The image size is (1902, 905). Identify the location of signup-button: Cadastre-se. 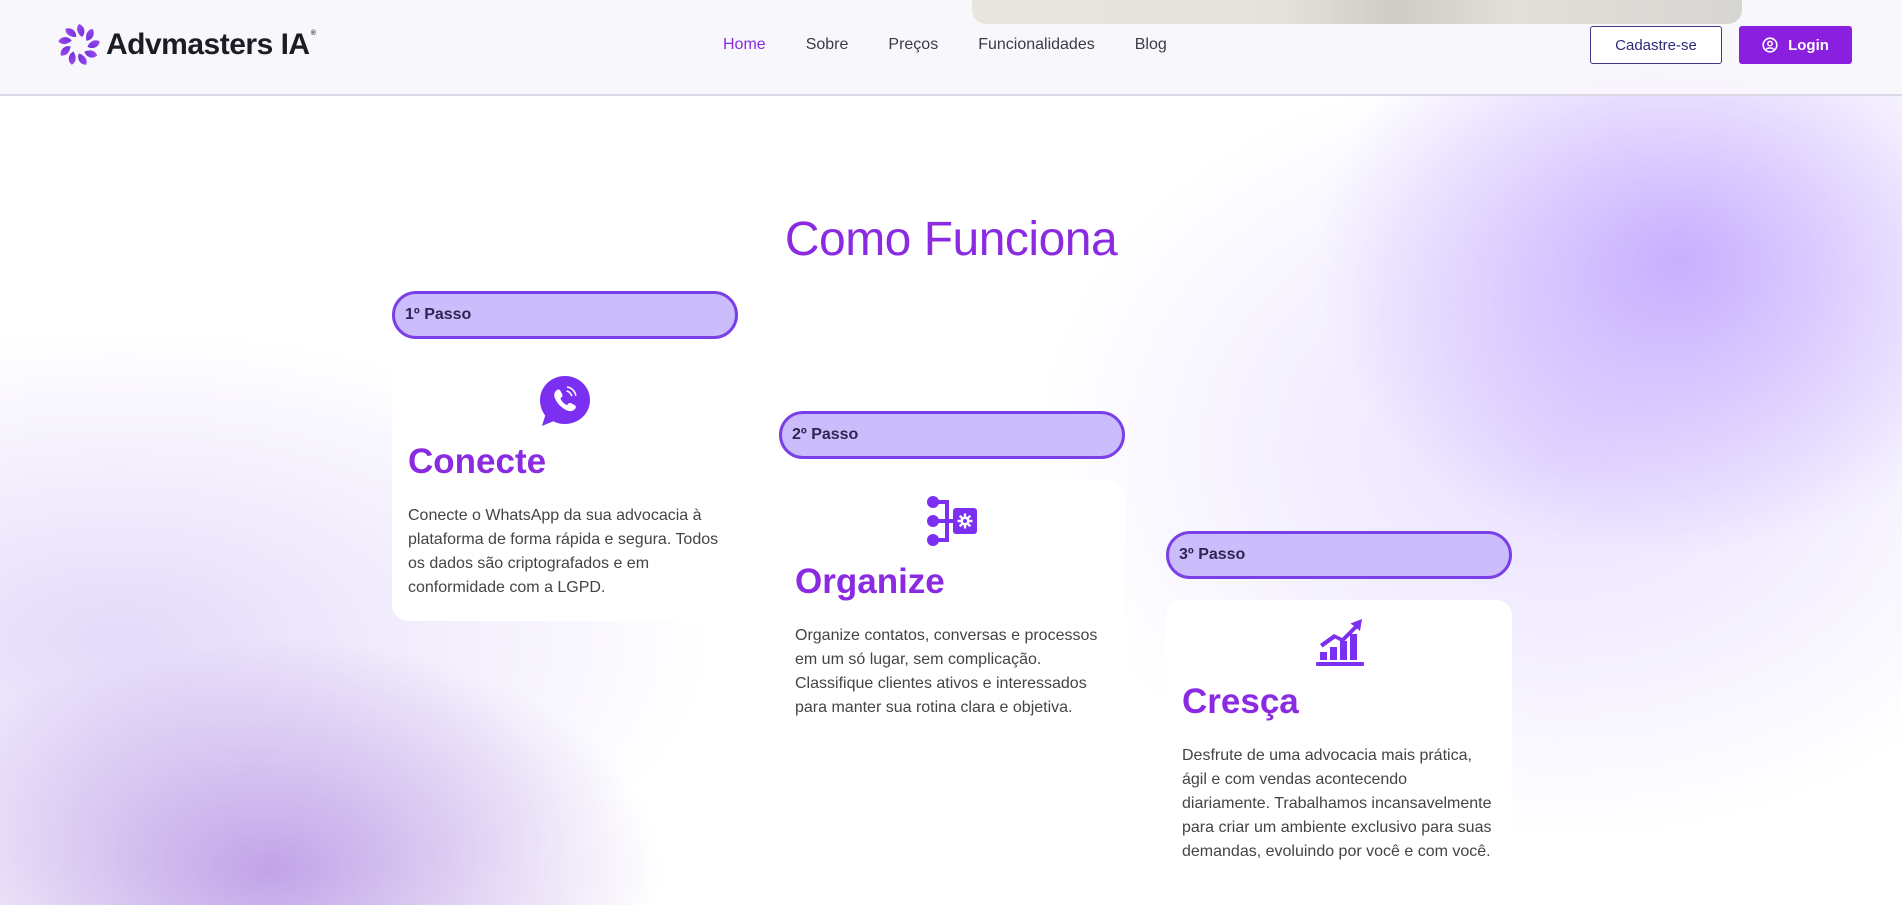
(1656, 45).